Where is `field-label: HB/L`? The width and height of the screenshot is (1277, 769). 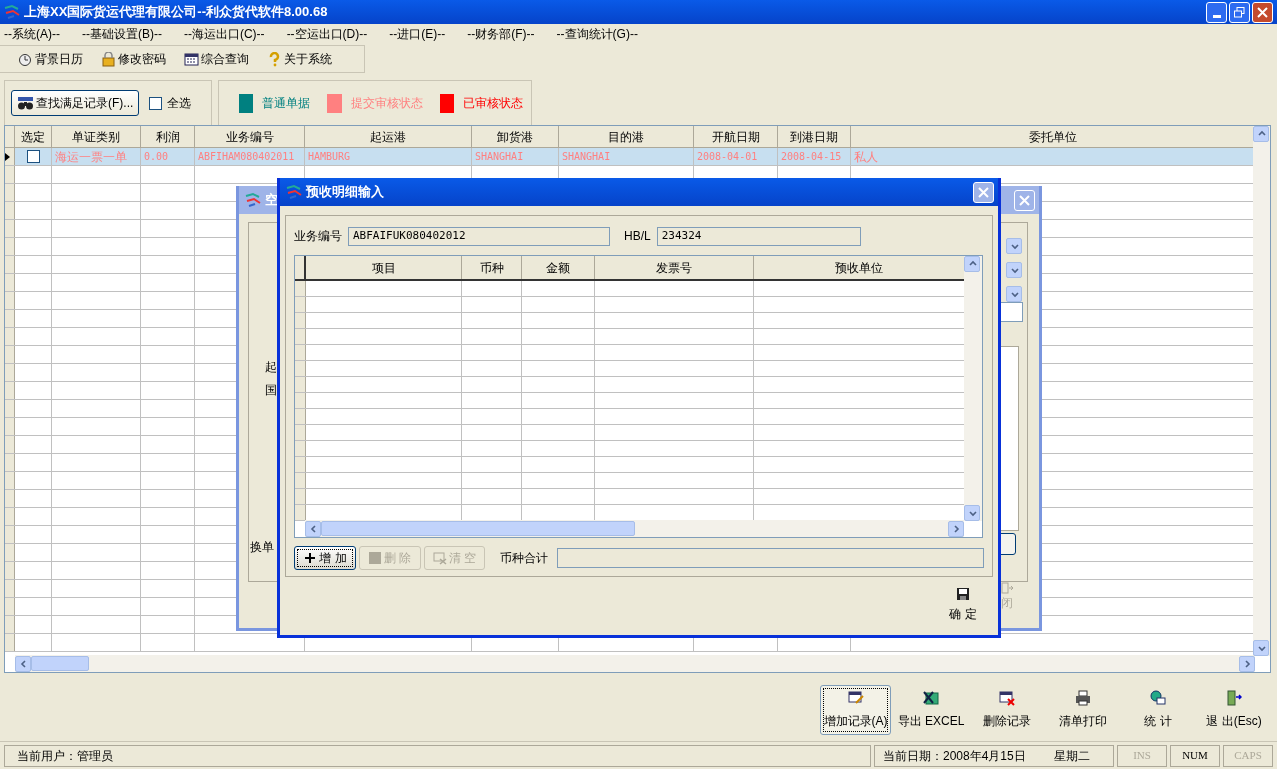 field-label: HB/L is located at coordinates (637, 236).